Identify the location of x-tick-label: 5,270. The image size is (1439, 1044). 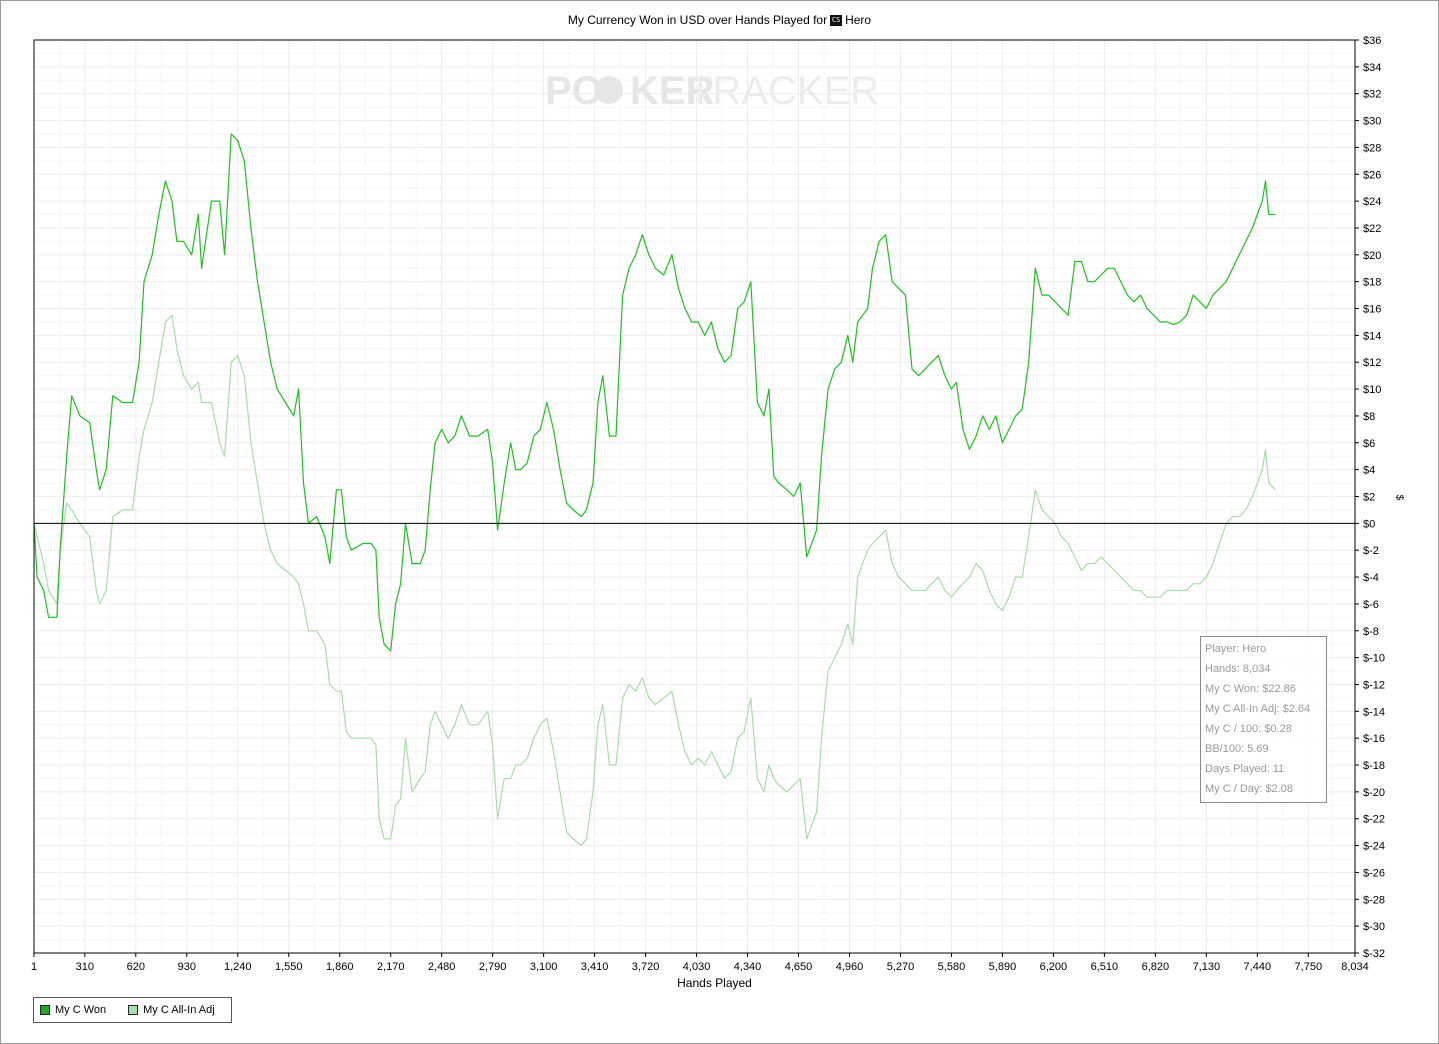
(901, 967).